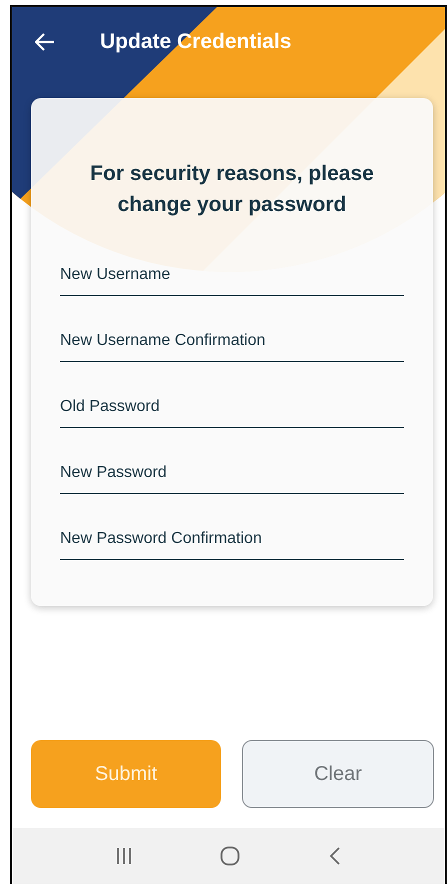 Image resolution: width=447 pixels, height=886 pixels. Describe the element at coordinates (232, 189) in the screenshot. I see `form-heading: For security reasons, please change your password` at that location.